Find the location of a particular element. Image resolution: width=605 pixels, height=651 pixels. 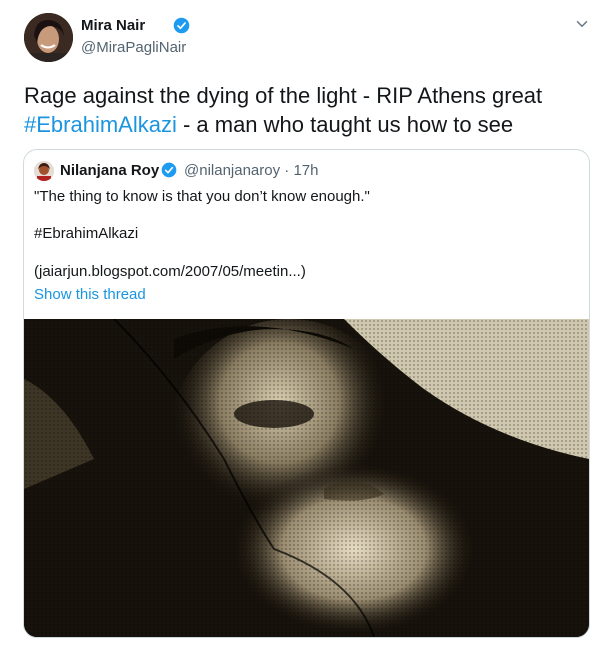

chevron-down-icon is located at coordinates (582, 24).